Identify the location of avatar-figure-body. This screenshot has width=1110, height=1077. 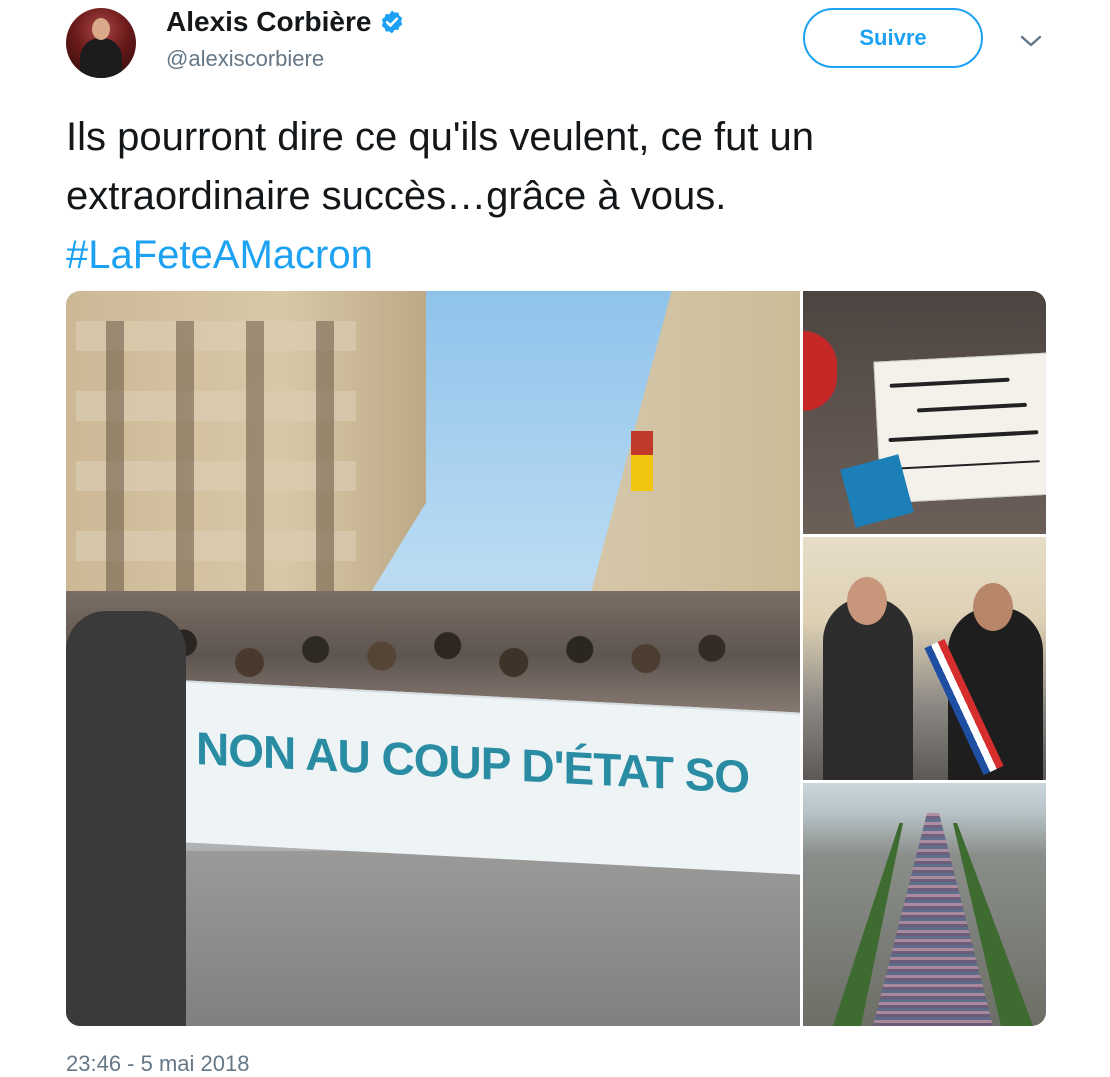
(101, 58).